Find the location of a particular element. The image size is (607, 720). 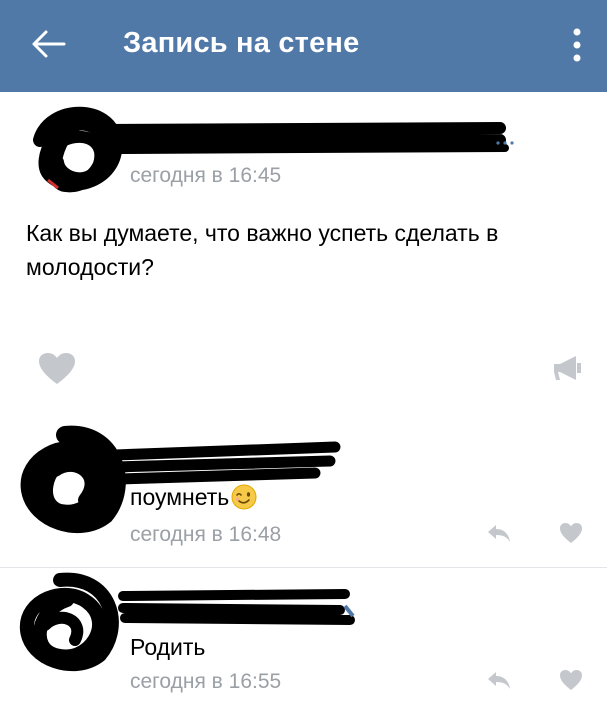

page-title: Запись на стене is located at coordinates (241, 43).